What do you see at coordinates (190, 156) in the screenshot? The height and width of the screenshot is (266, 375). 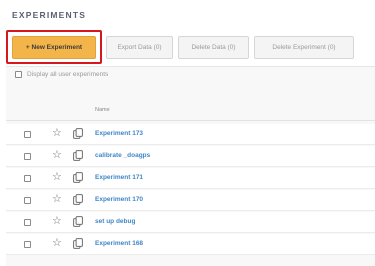 I see `table-row: ☆ calibrate _doagps` at bounding box center [190, 156].